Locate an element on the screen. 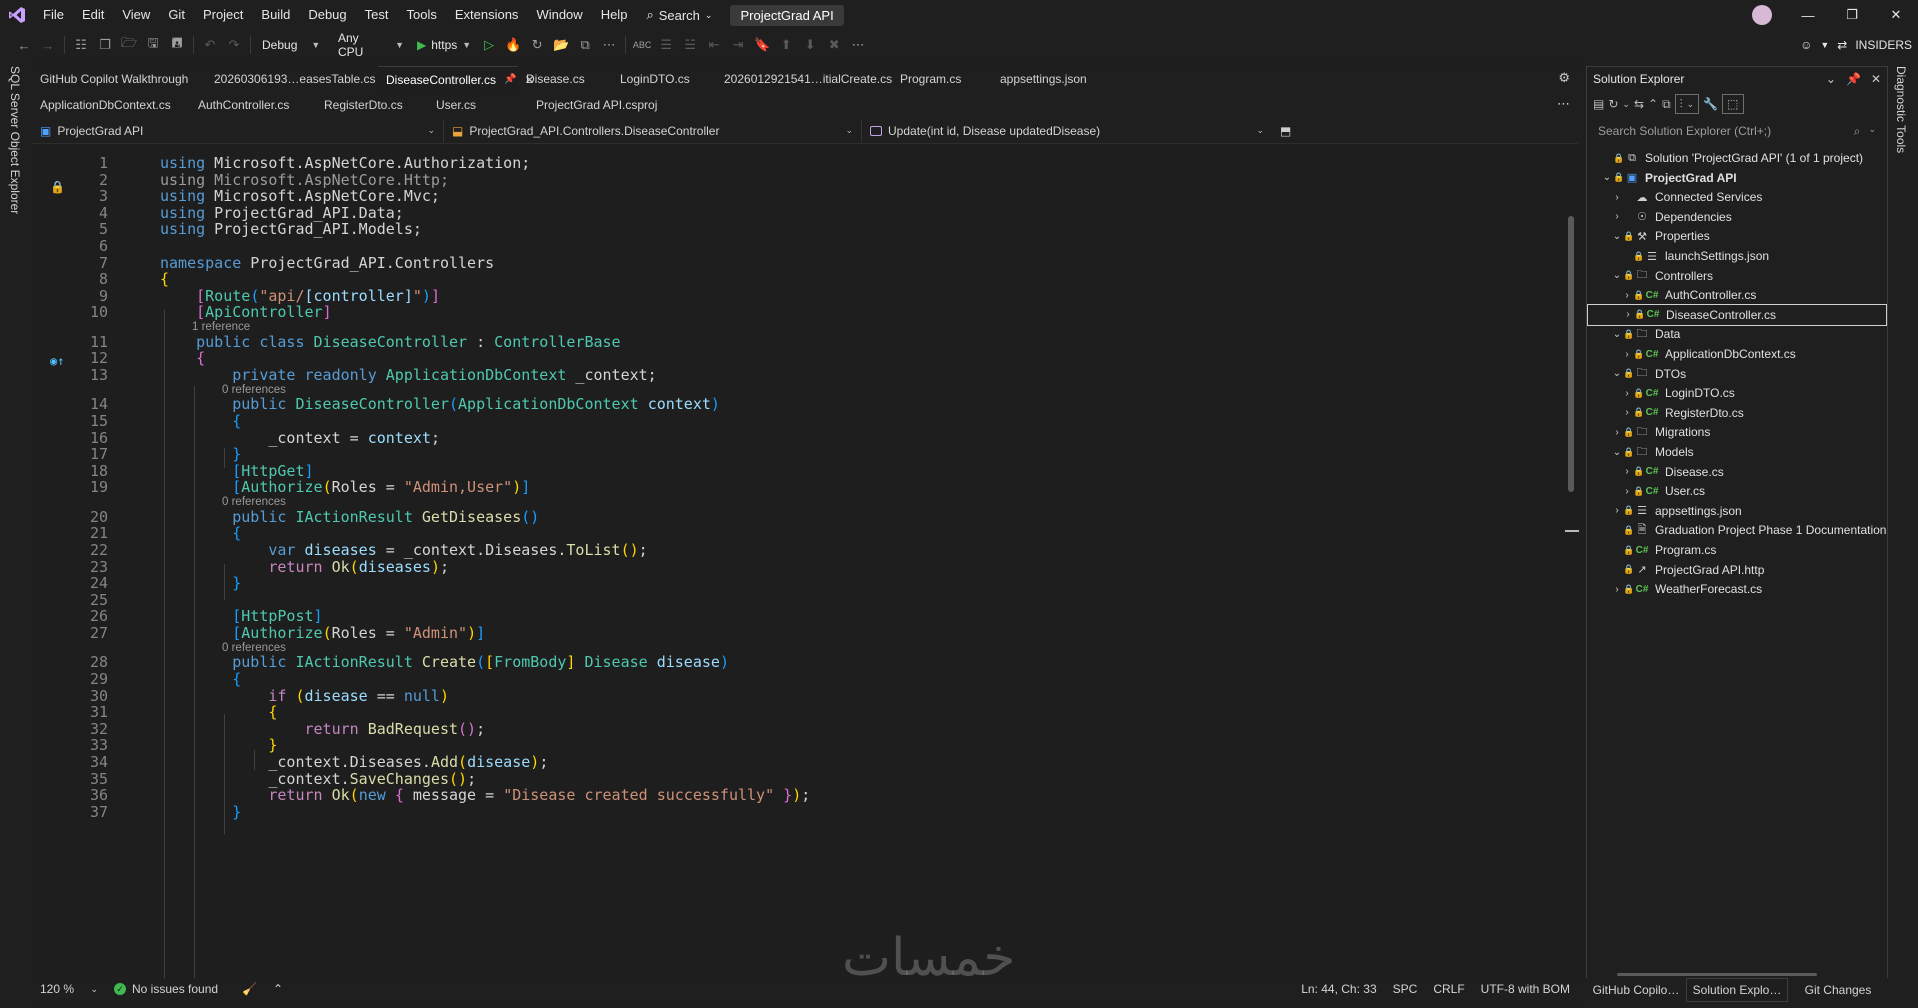 This screenshot has height=1008, width=1918. document-tab: DiseaseController.cs 📌 ✕ is located at coordinates (456, 79).